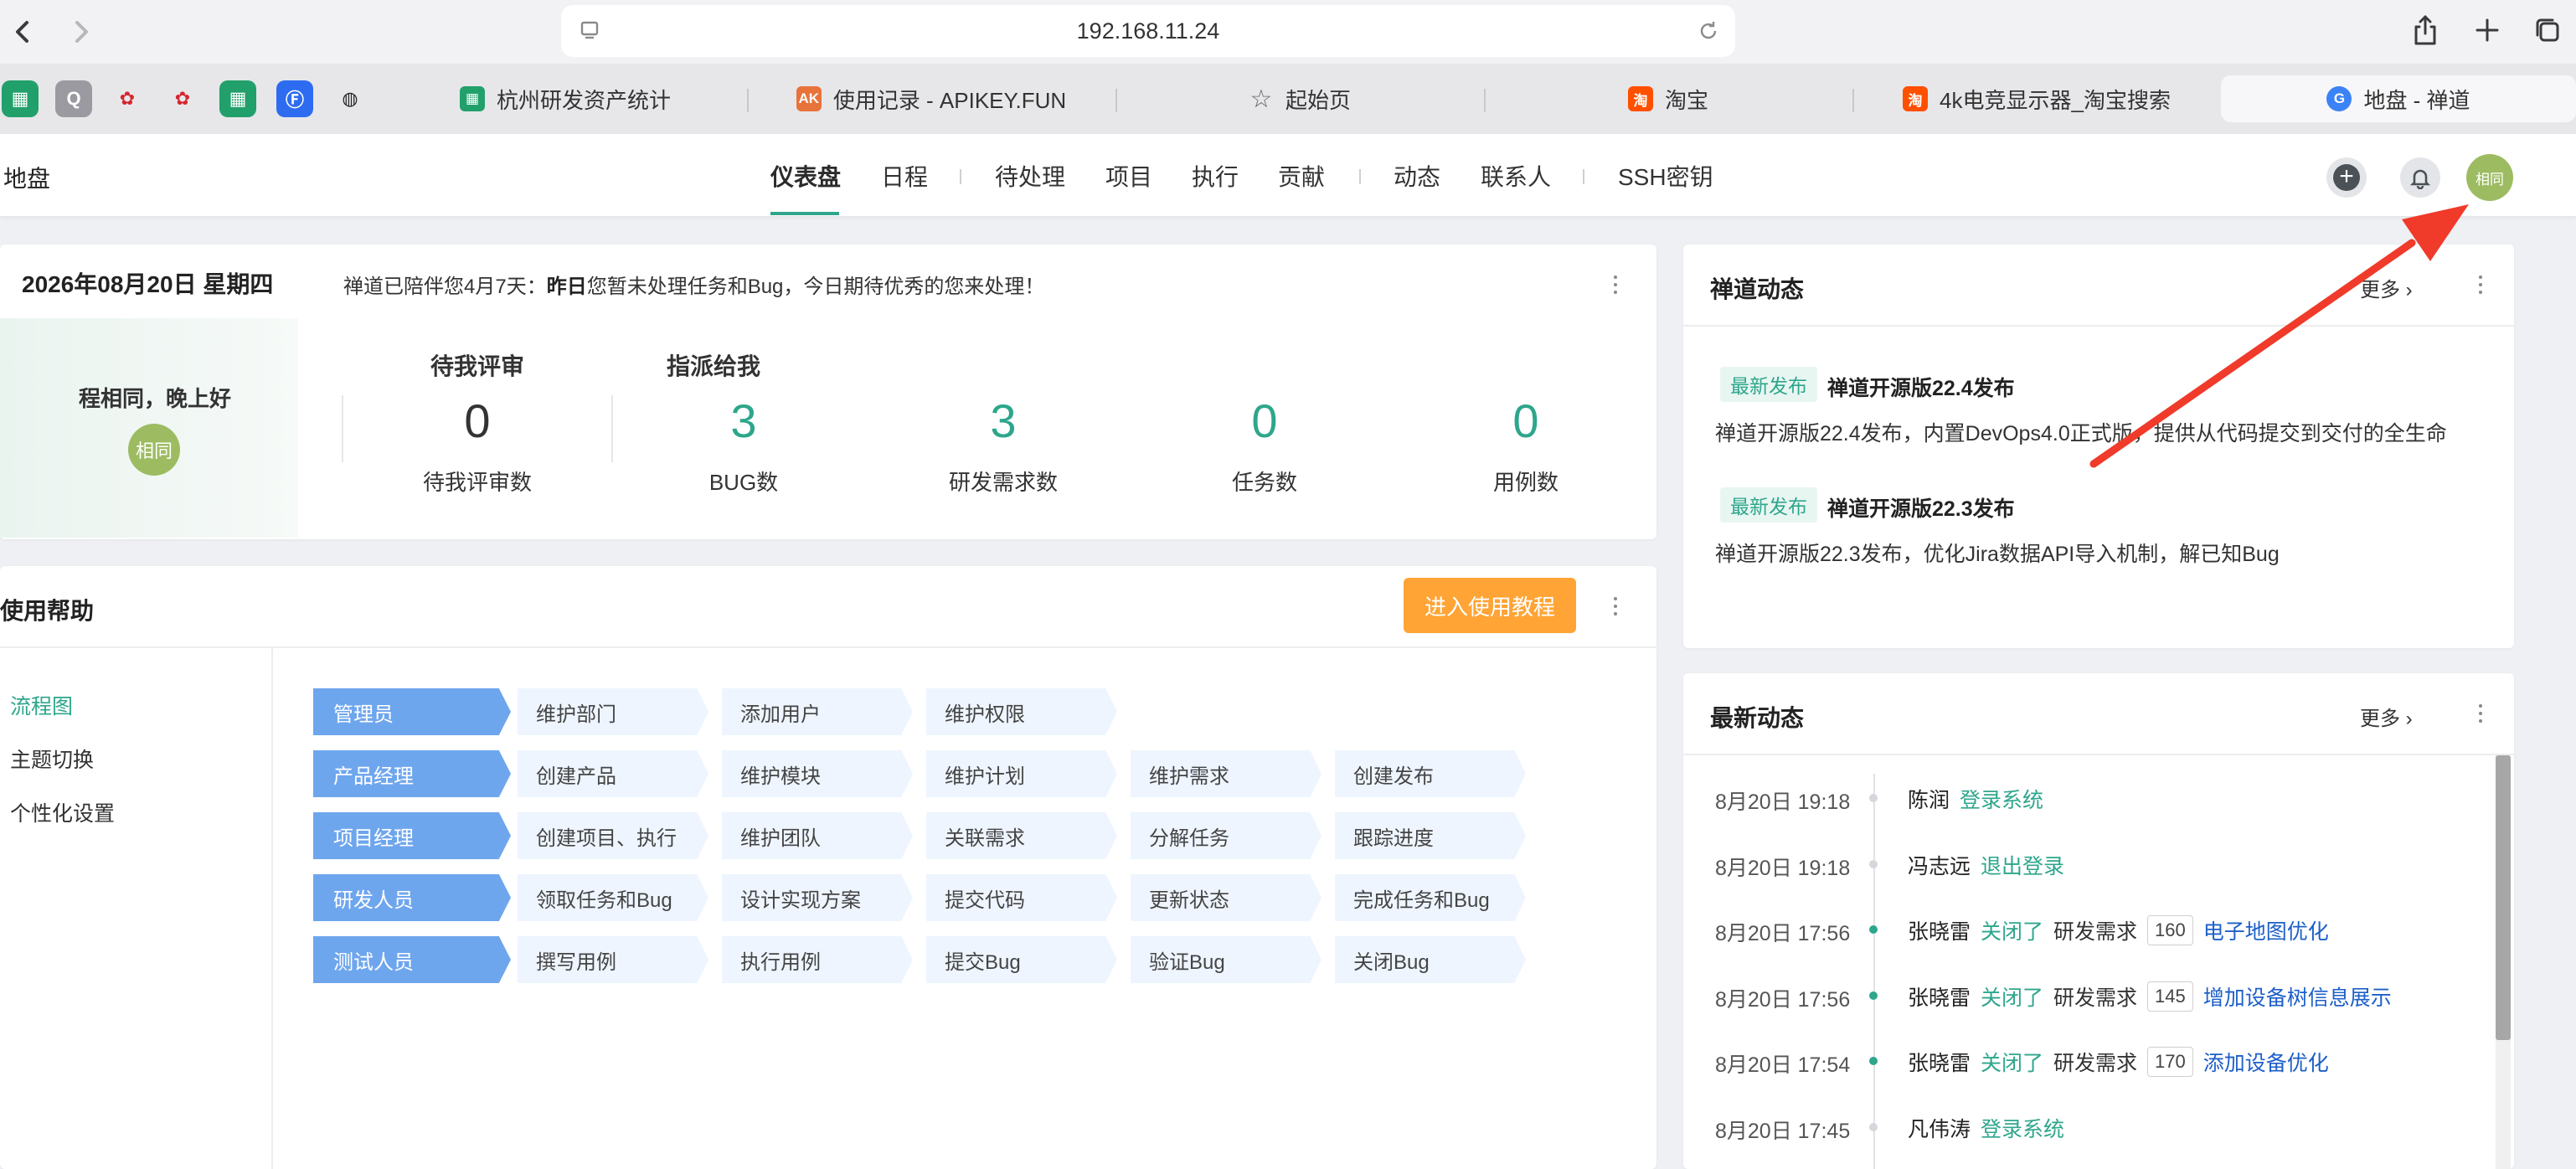  What do you see at coordinates (73, 99) in the screenshot?
I see `q-icon: Q` at bounding box center [73, 99].